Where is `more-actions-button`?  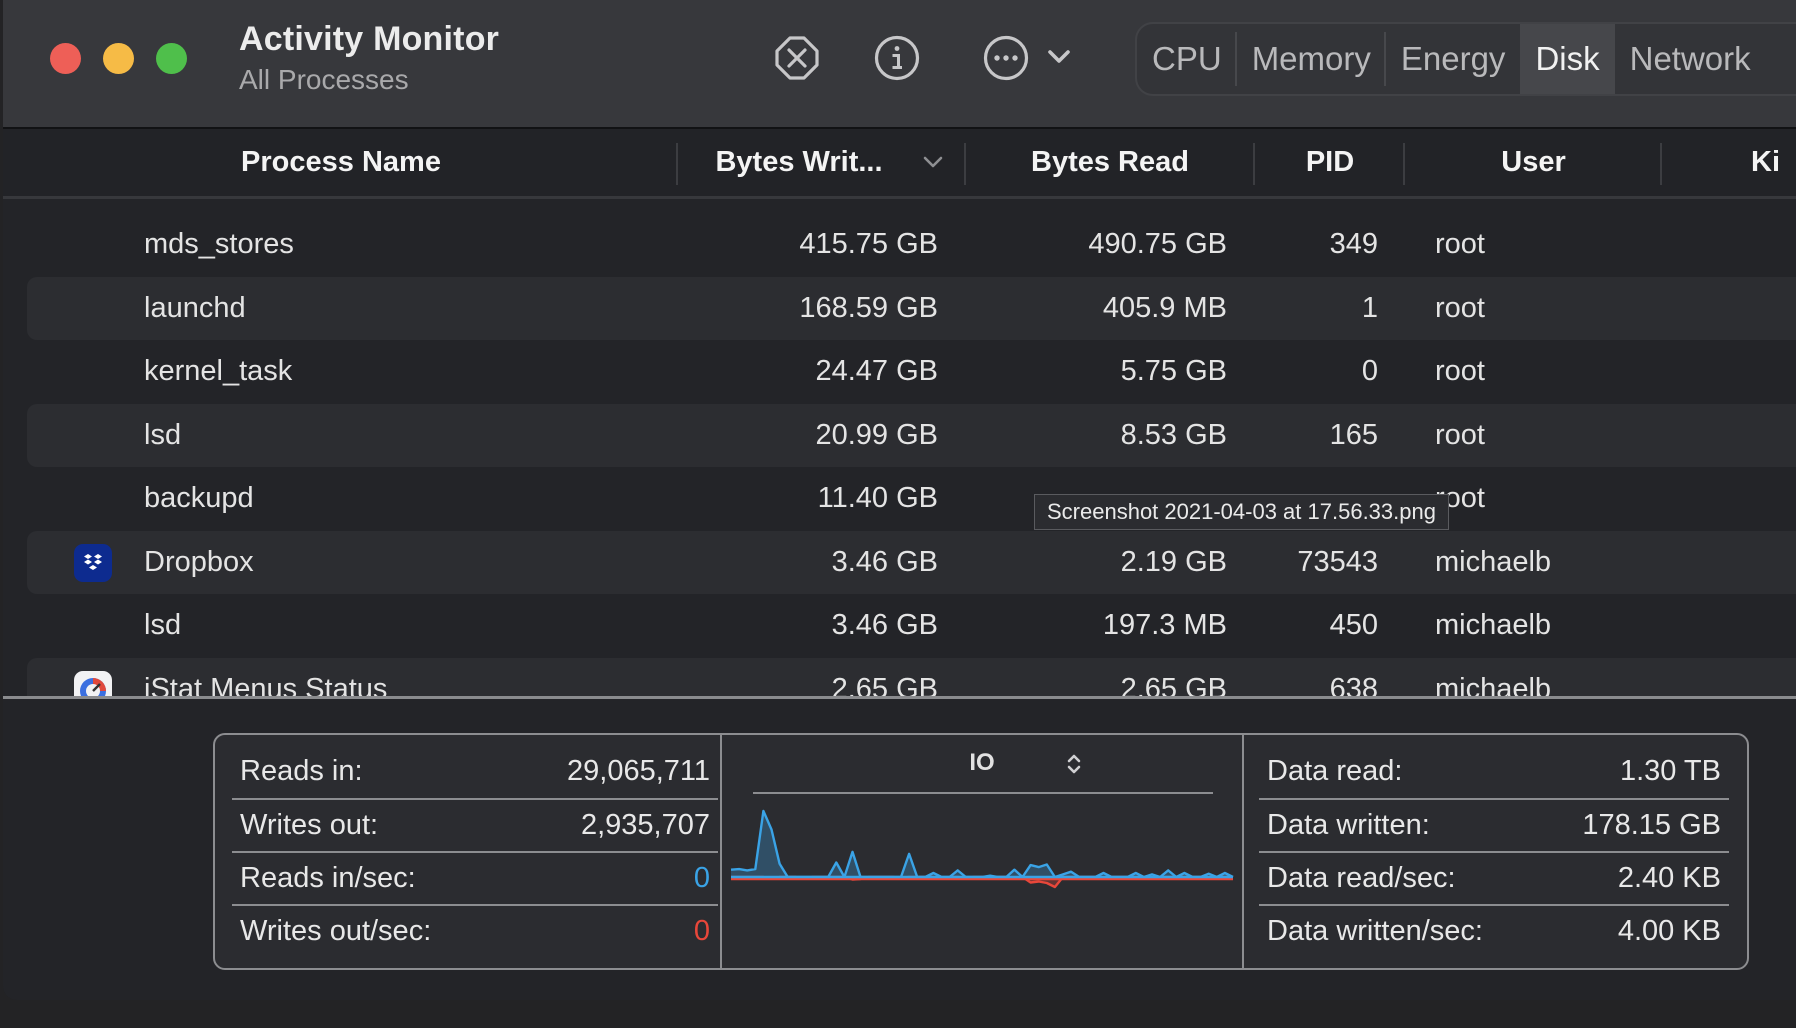 more-actions-button is located at coordinates (1006, 58).